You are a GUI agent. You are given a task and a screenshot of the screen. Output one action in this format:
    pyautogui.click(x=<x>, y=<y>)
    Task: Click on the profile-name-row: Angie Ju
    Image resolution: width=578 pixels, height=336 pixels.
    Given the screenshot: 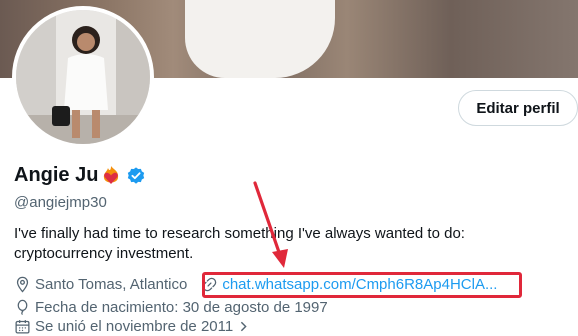 What is the action you would take?
    pyautogui.click(x=80, y=175)
    